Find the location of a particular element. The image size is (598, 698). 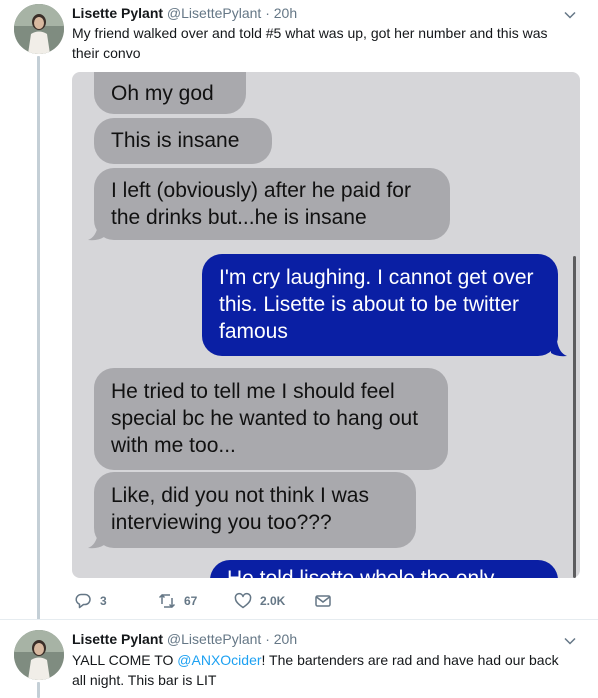

message-bubble-incoming: Oh my god is located at coordinates (170, 93).